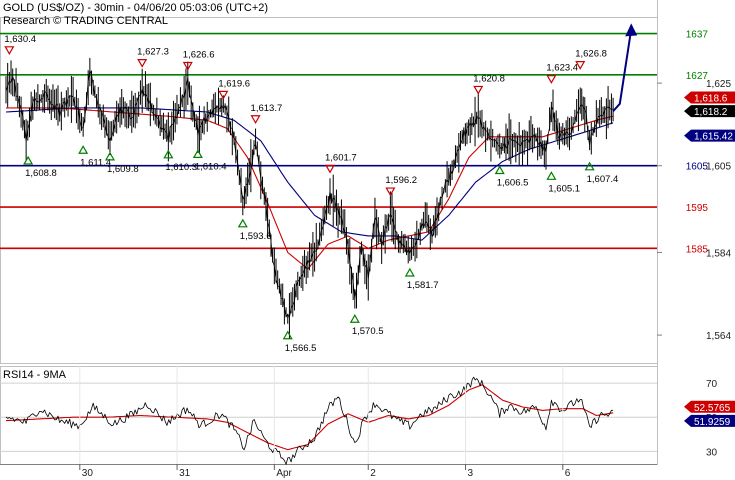 The width and height of the screenshot is (735, 480). Describe the element at coordinates (697, 35) in the screenshot. I see `level-label-1637: 1637` at that location.